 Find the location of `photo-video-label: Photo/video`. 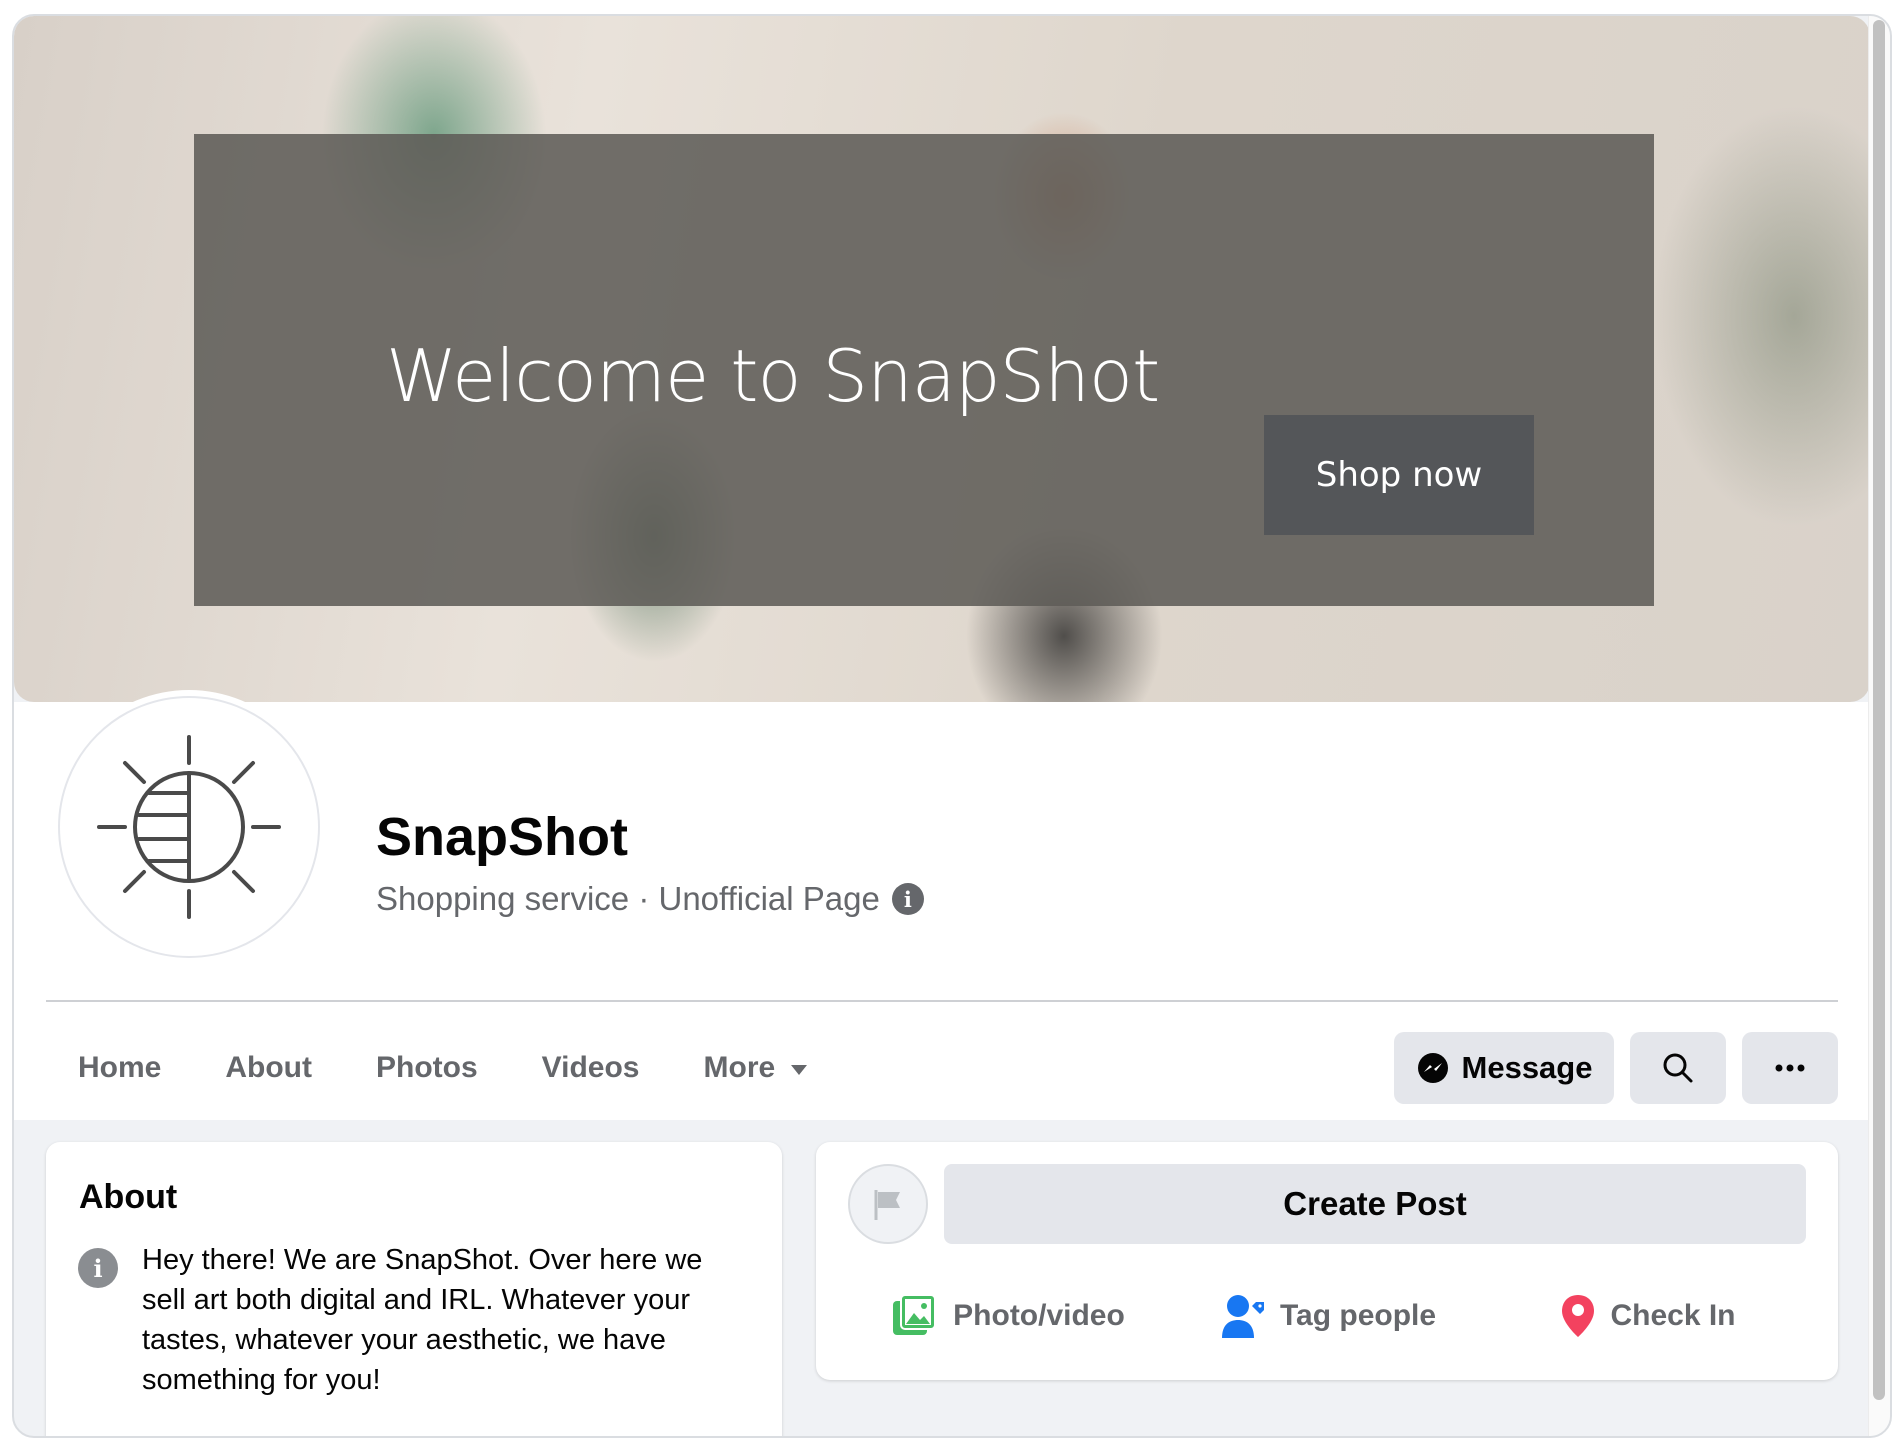

photo-video-label: Photo/video is located at coordinates (1039, 1315).